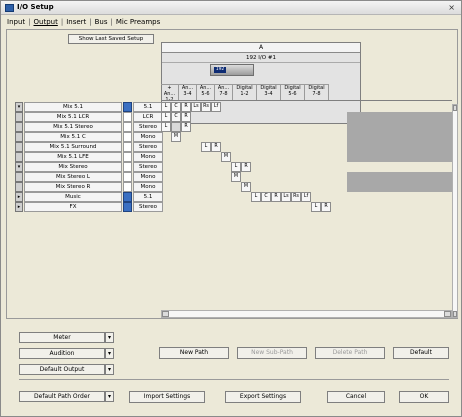  What do you see at coordinates (194, 353) in the screenshot?
I see `new-path-button: New Path` at bounding box center [194, 353].